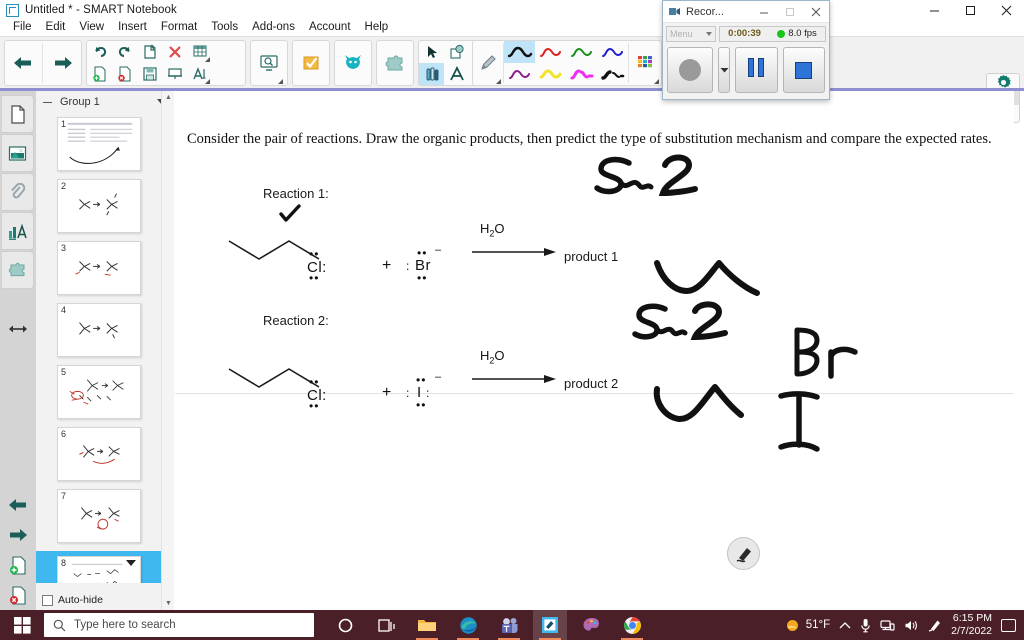 The image size is (1024, 640). What do you see at coordinates (970, 10) in the screenshot?
I see `maximize-button` at bounding box center [970, 10].